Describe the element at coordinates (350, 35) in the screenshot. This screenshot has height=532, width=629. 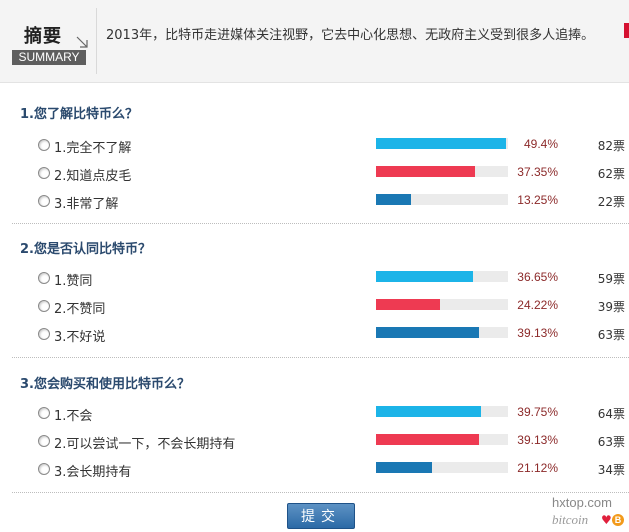
I see `summary-text: 2013年，比特币走进媒体关注视野，它去中心化思想、无政府主义受到很多人追捧。` at that location.